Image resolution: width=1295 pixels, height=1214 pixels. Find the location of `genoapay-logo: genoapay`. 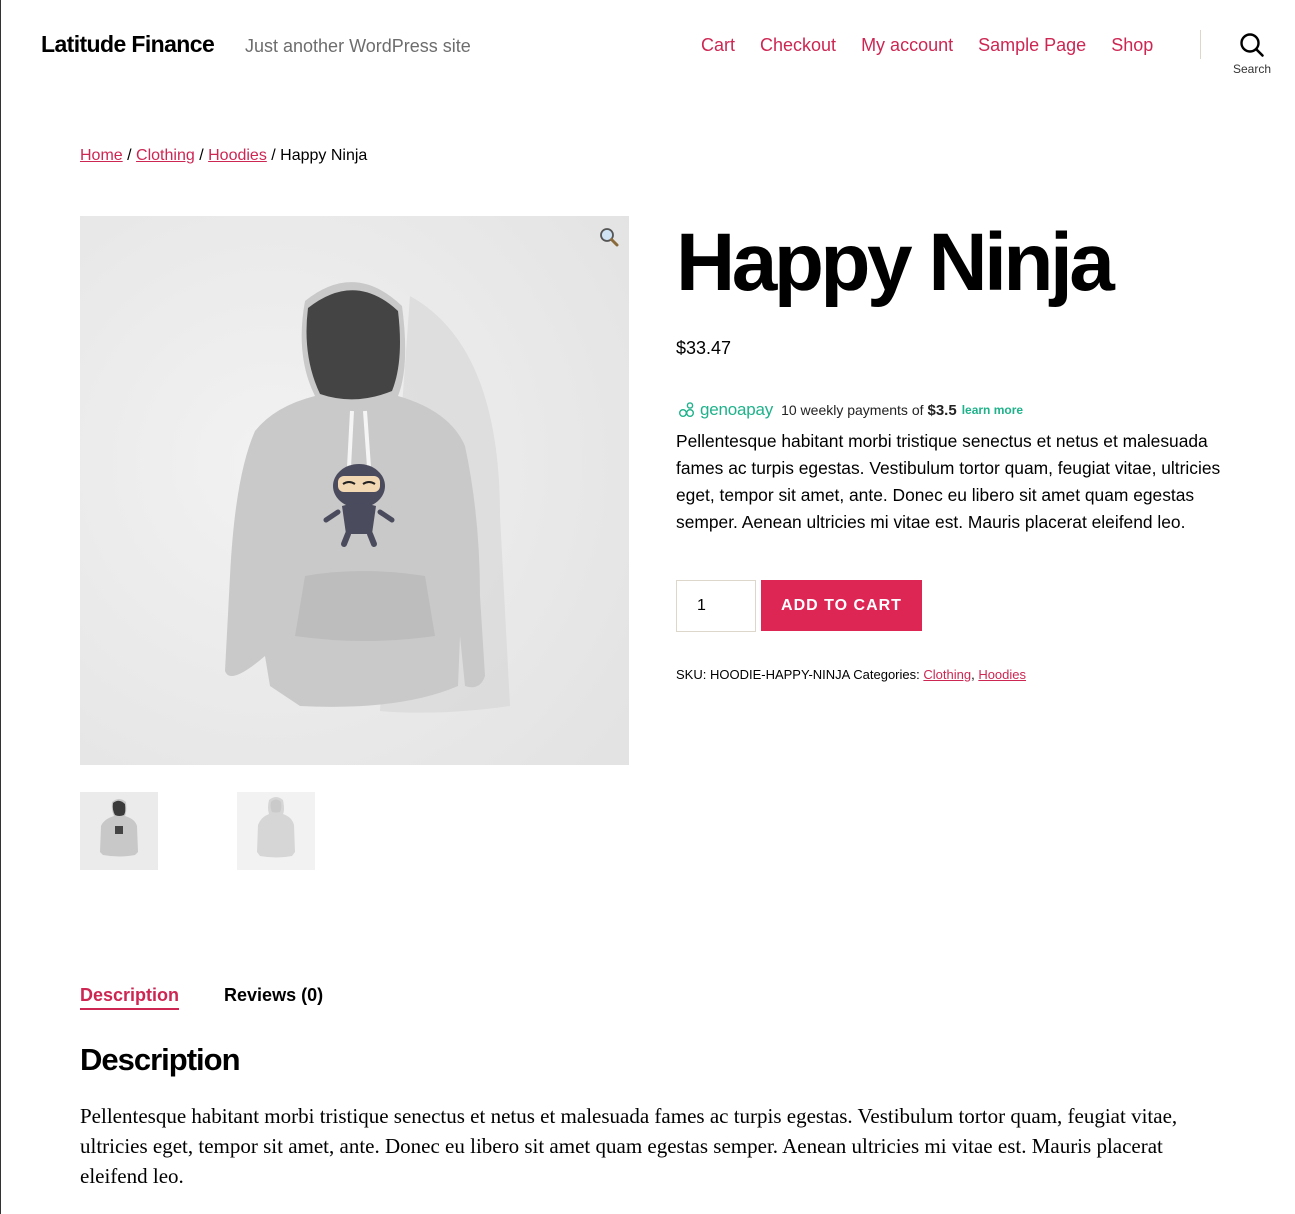

genoapay-logo: genoapay is located at coordinates (725, 410).